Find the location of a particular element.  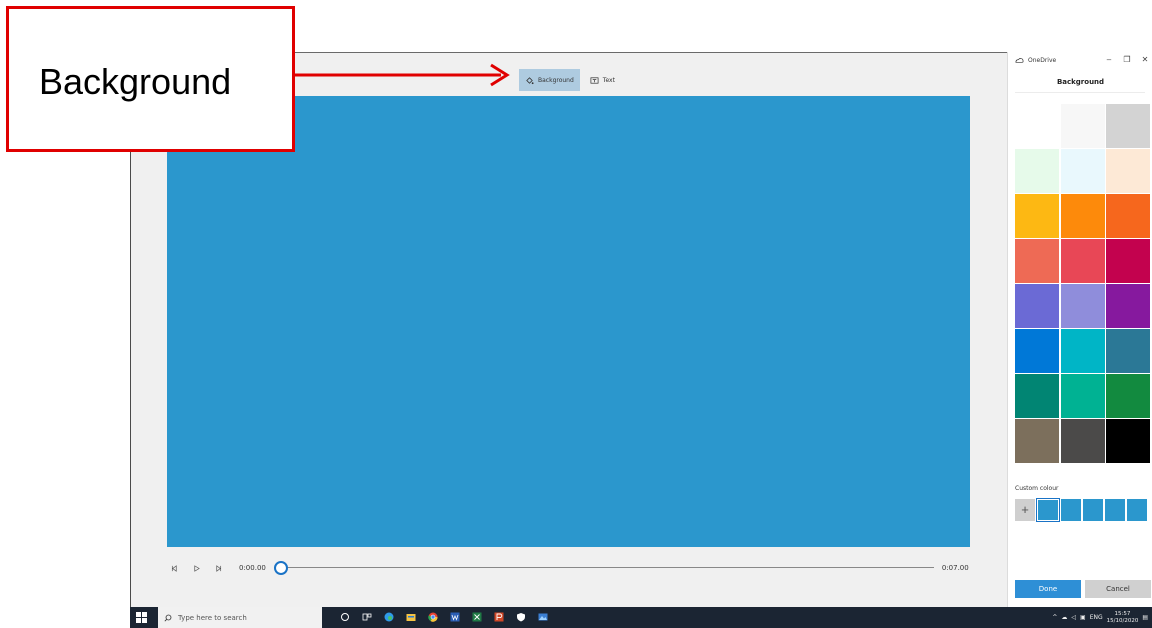

text-button: Text is located at coordinates (602, 80).